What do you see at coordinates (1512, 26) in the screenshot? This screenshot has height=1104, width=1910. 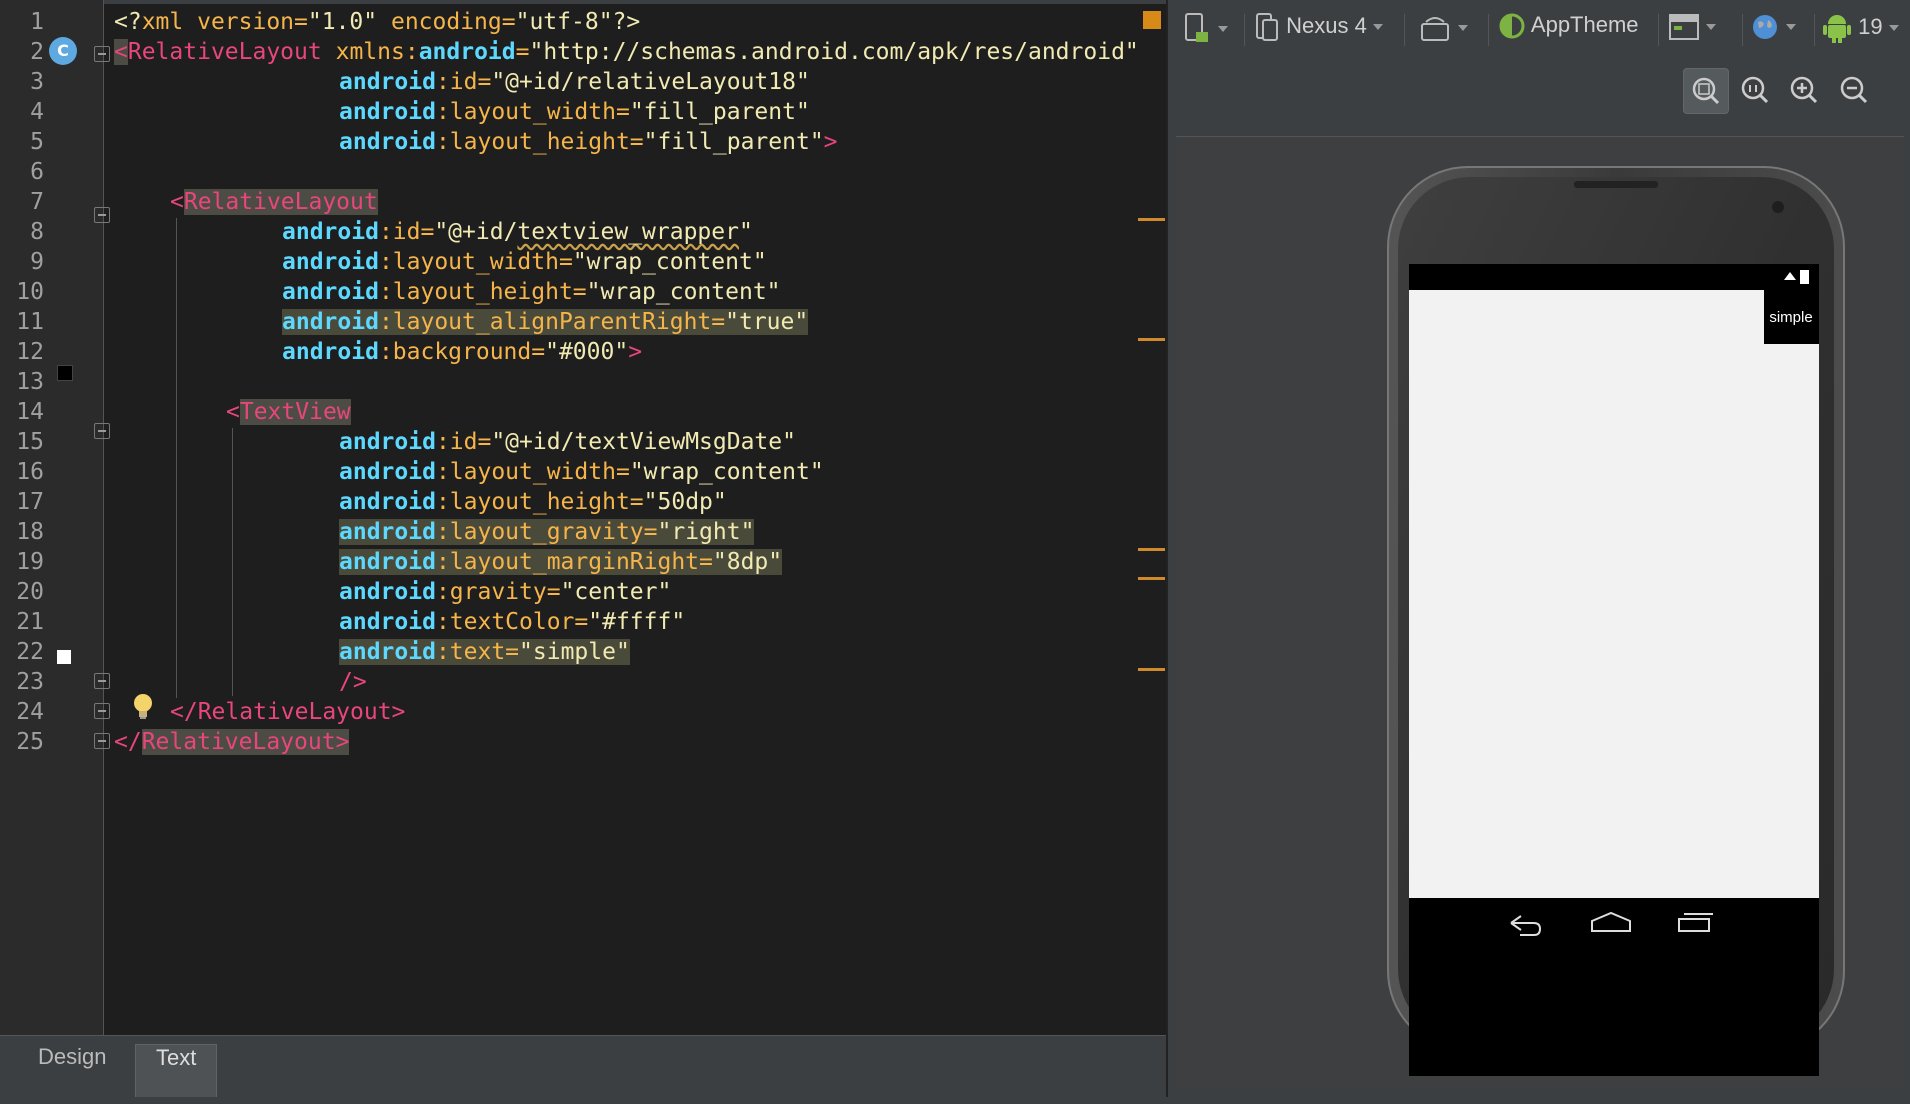 I see `theme-icon` at bounding box center [1512, 26].